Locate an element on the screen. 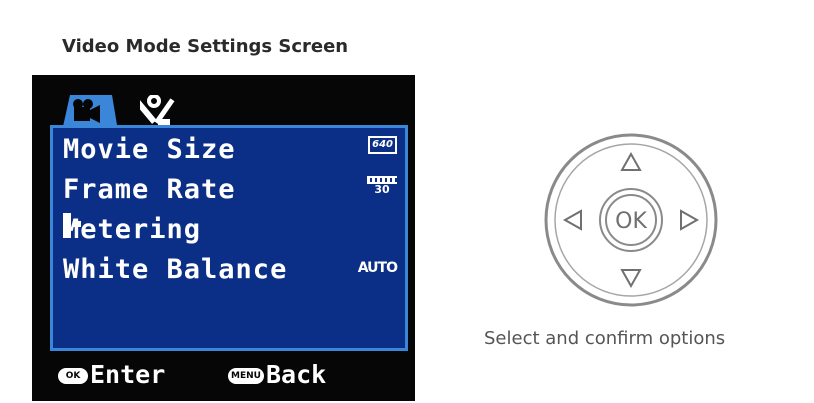 Image resolution: width=814 pixels, height=403 pixels. dpad-ring: OK is located at coordinates (631, 220).